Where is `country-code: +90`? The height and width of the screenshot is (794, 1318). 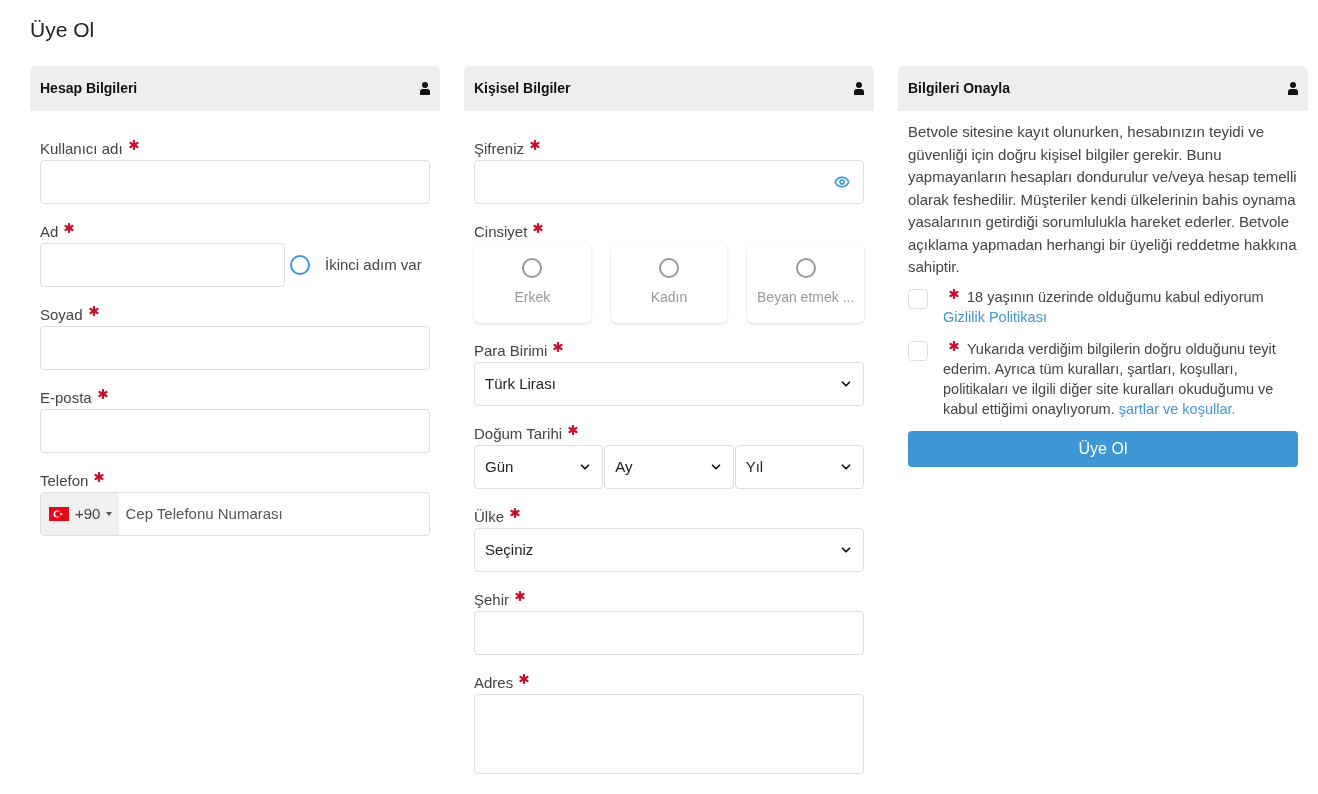
country-code: +90 is located at coordinates (88, 513).